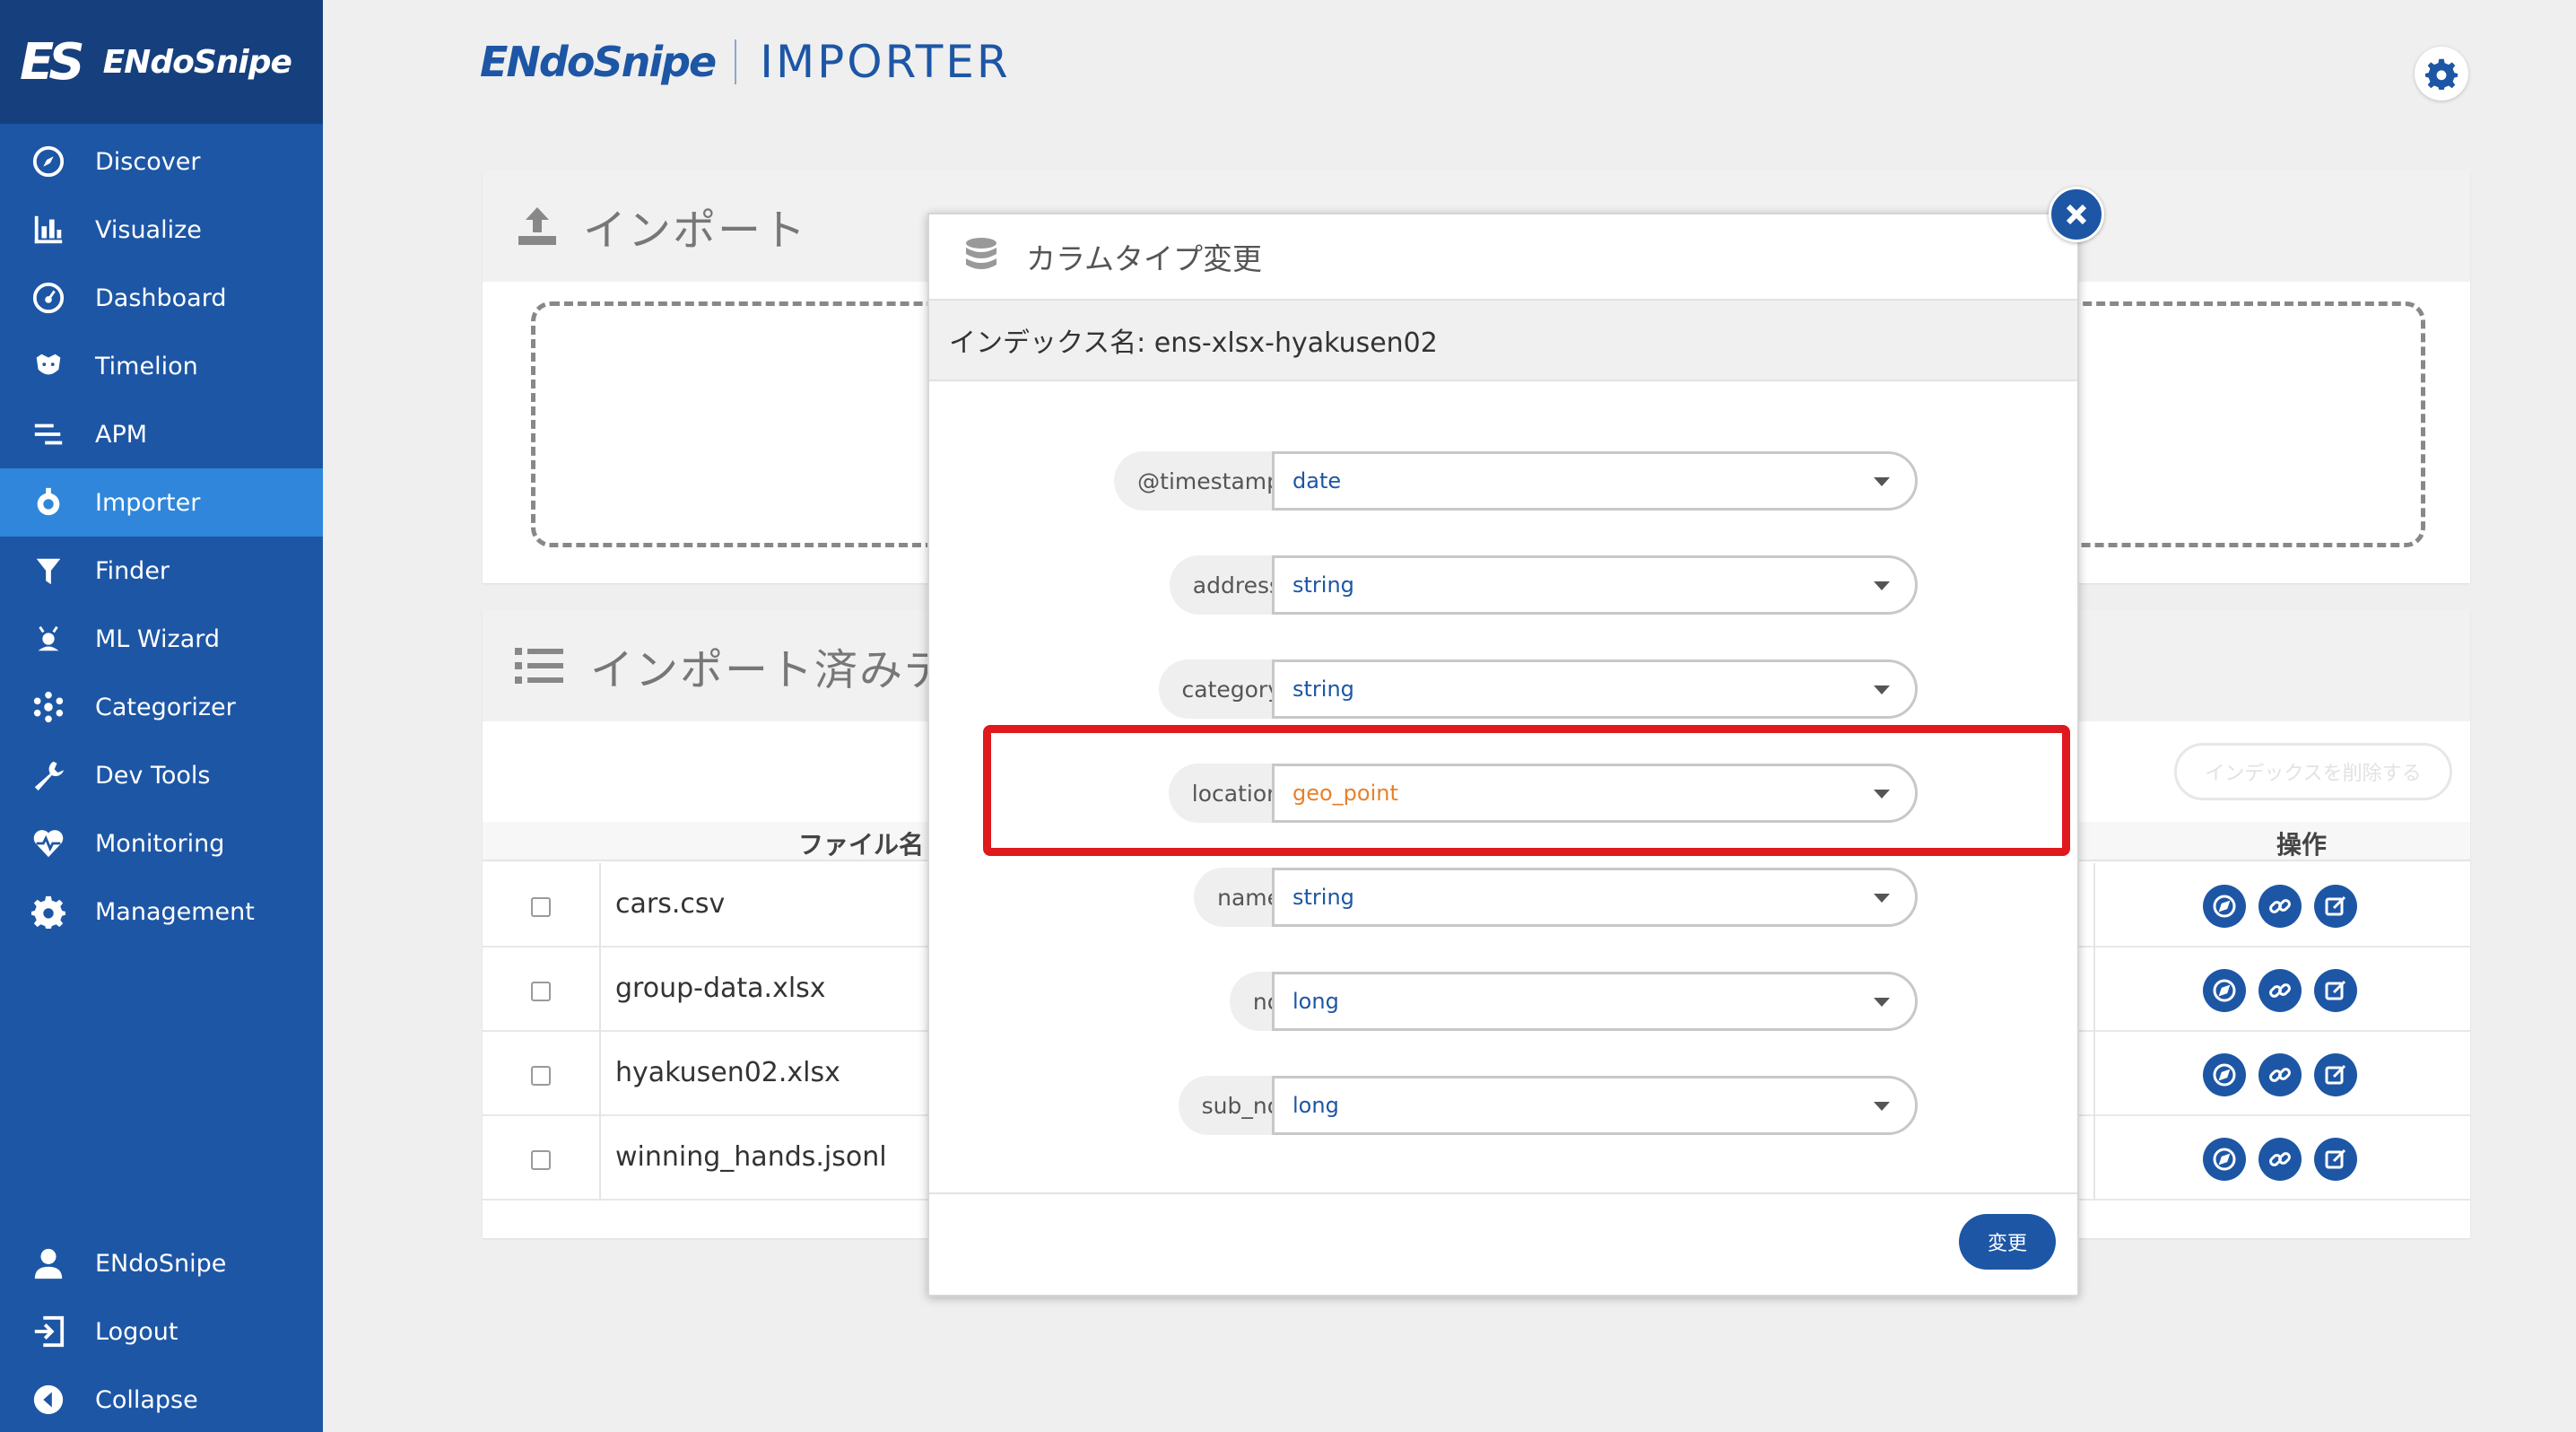 Image resolution: width=2576 pixels, height=1432 pixels. I want to click on list-panel-title: インポート済みデ, so click(770, 670).